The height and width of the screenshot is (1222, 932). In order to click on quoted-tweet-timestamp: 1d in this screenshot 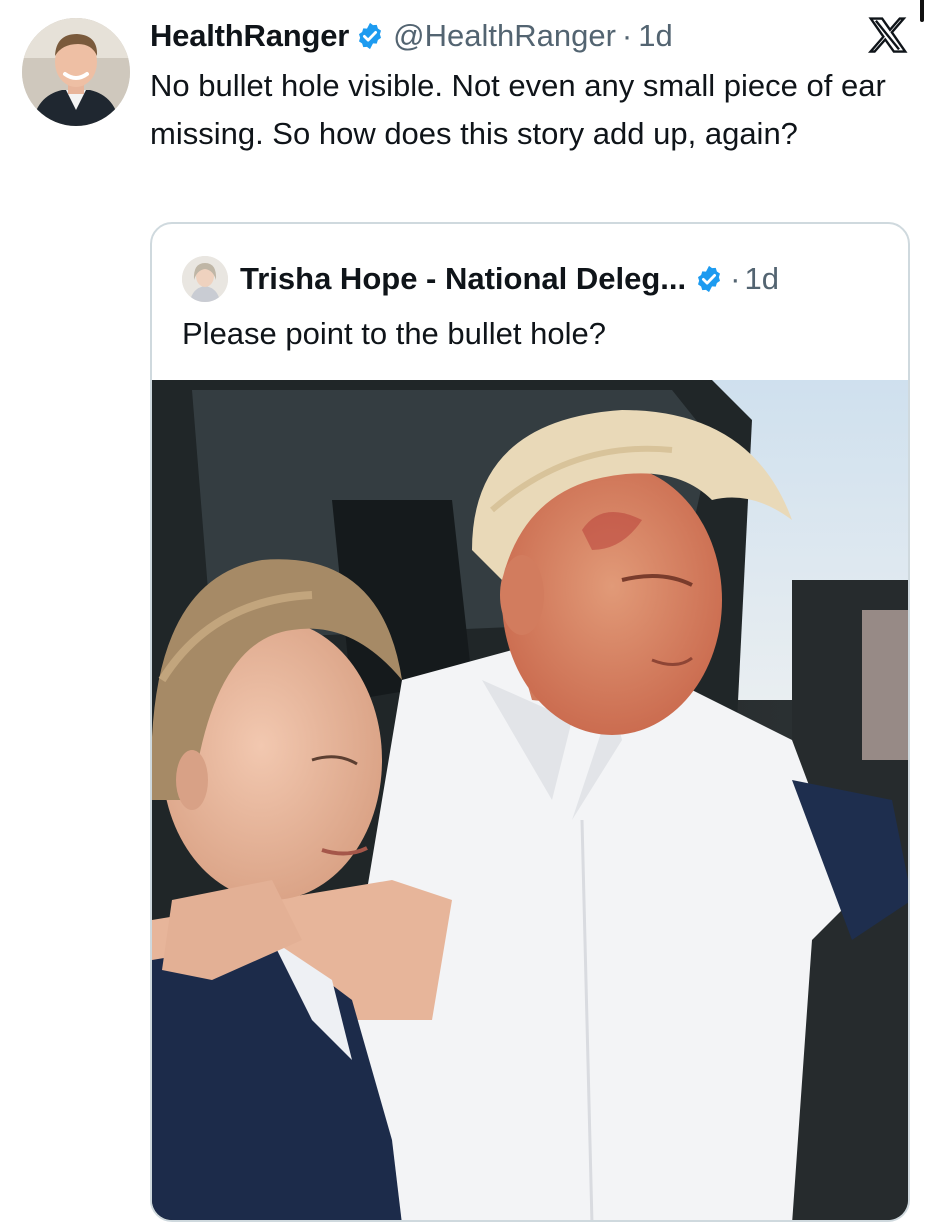, I will do `click(761, 279)`.